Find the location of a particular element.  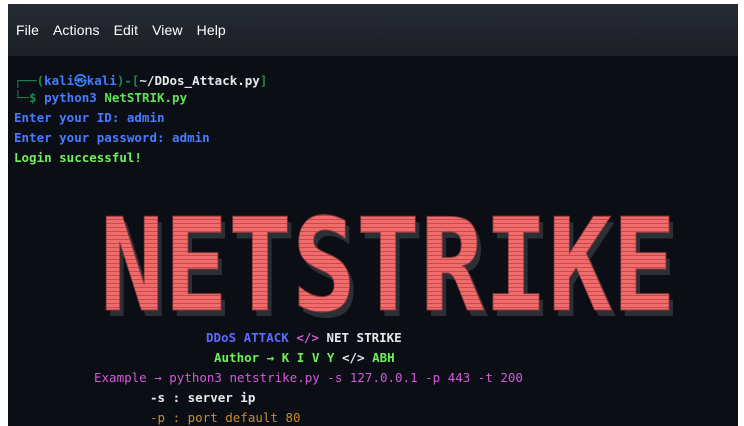

title-line: DDoS ATTACK </> NET STRIKE is located at coordinates (304, 337).